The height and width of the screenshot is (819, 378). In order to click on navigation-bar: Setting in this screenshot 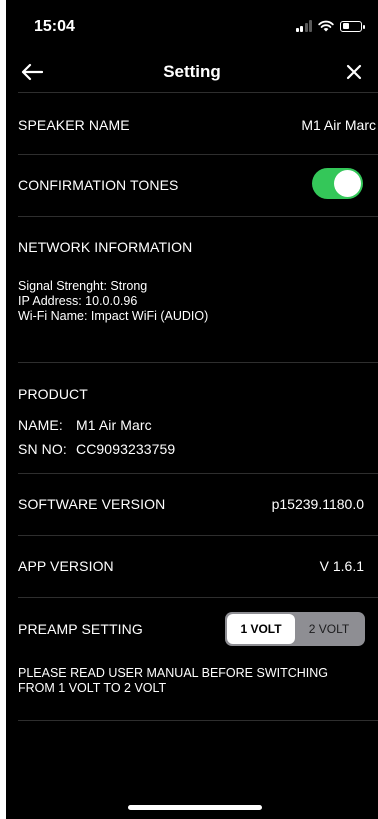, I will do `click(192, 72)`.